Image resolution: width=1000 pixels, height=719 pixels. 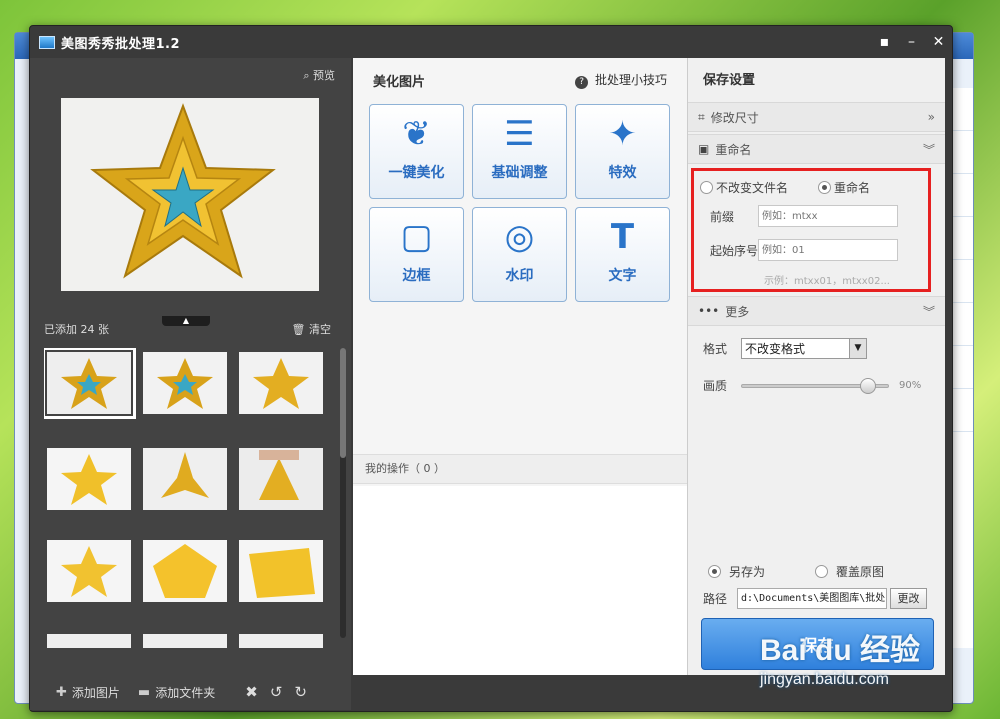 What do you see at coordinates (47, 42) in the screenshot?
I see `app-icon` at bounding box center [47, 42].